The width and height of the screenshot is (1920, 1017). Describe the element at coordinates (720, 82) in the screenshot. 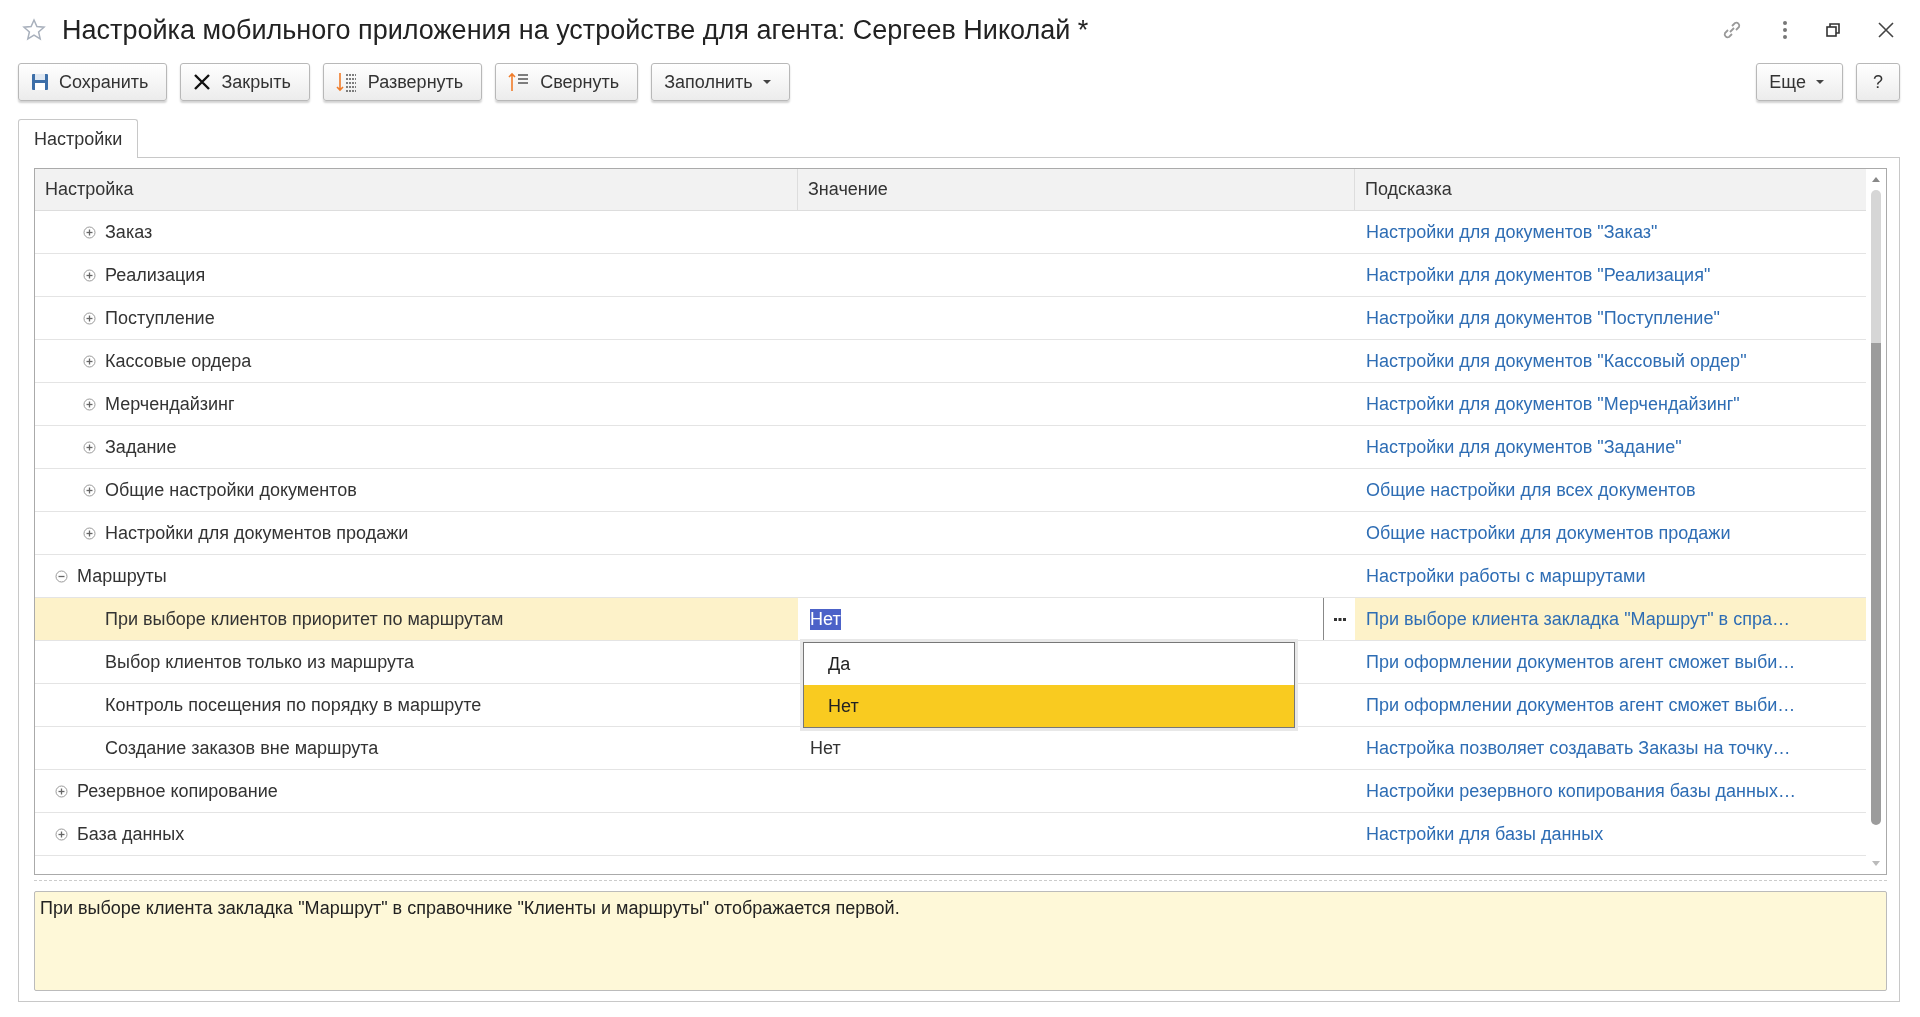

I see `toolbar-button: Заполнить` at that location.